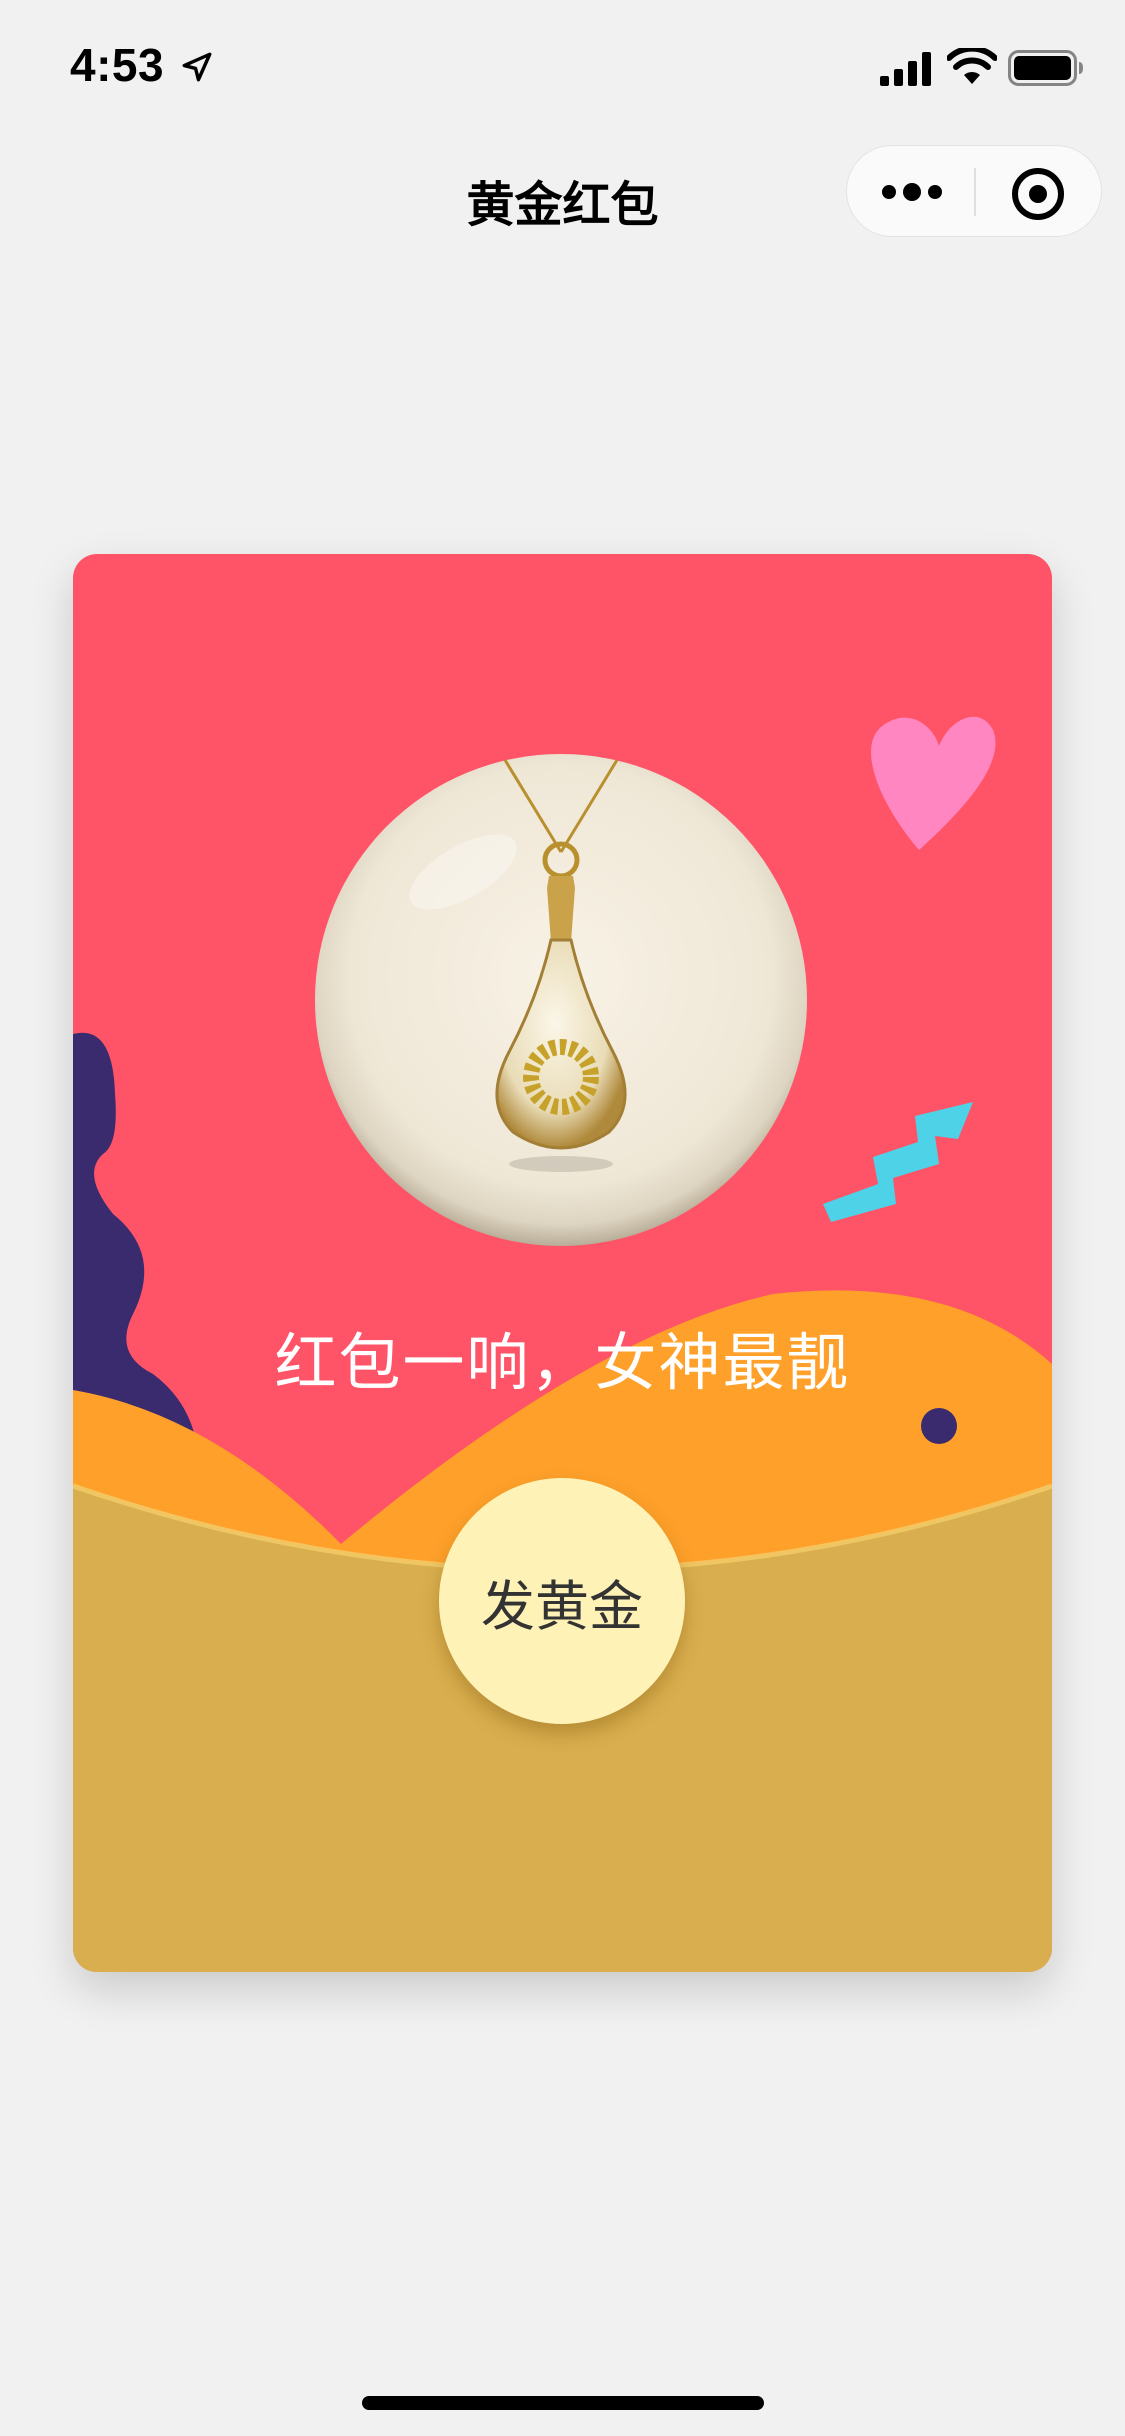  I want to click on dot-decoration, so click(939, 1426).